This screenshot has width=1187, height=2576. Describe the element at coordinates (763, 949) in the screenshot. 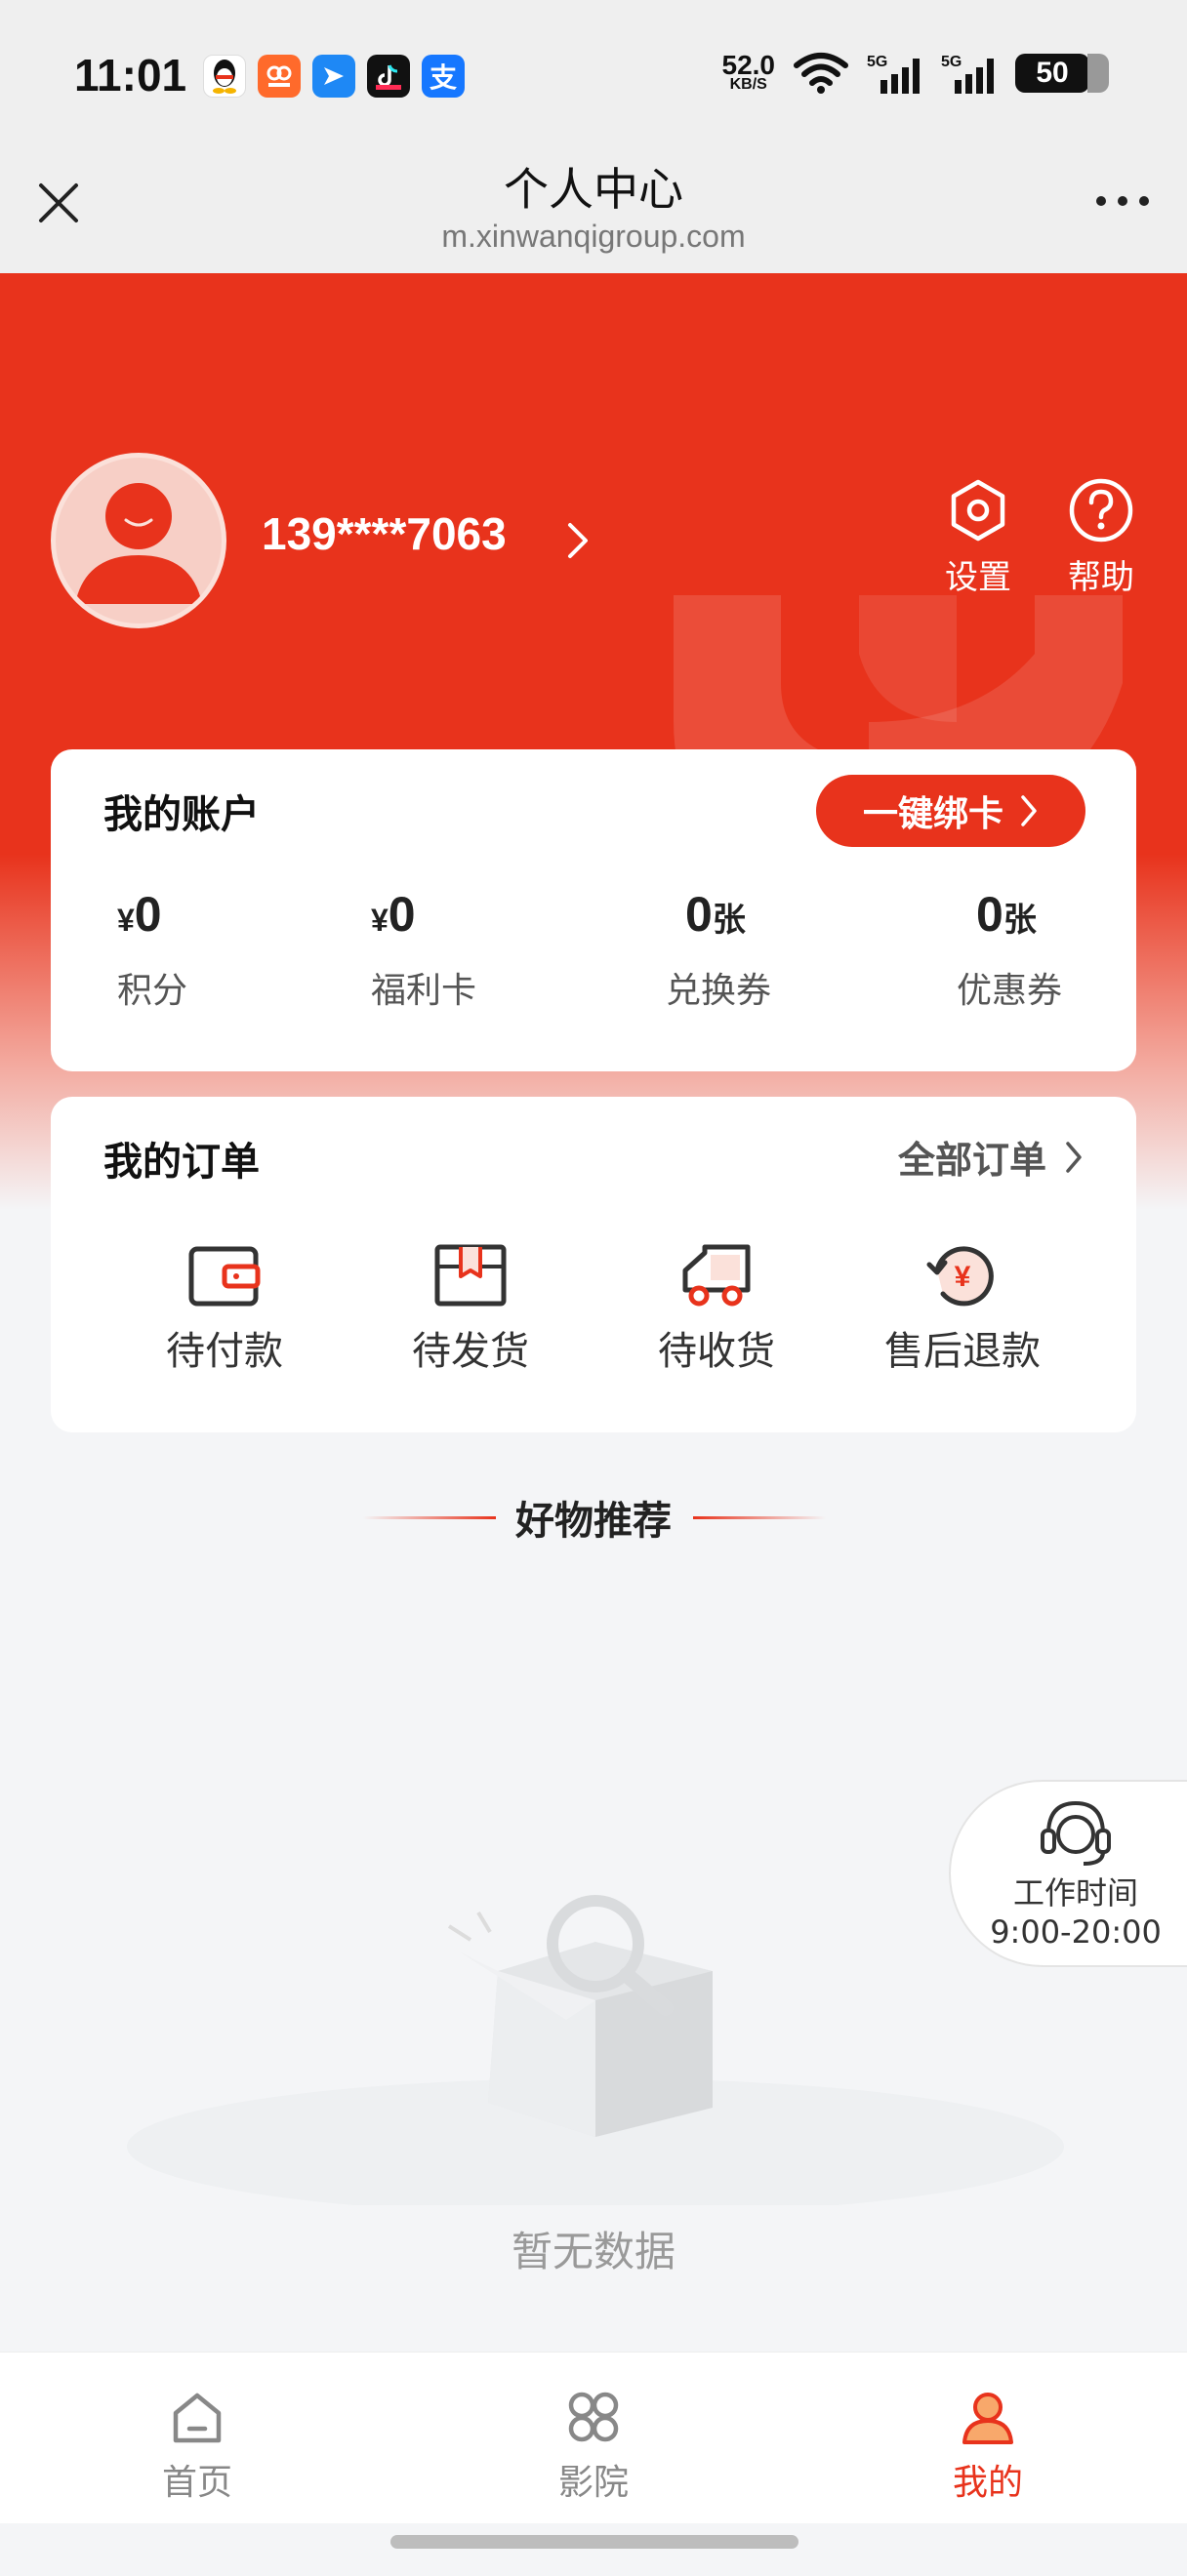

I see `account-item-exchange-voucher: 0张 兑换券` at that location.